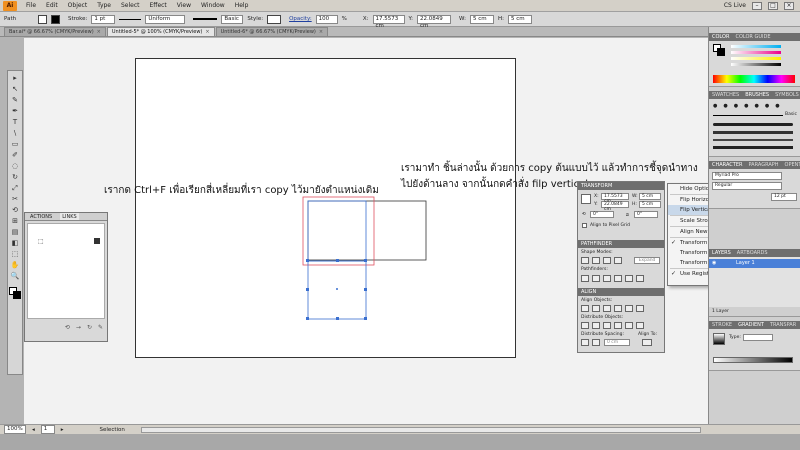  What do you see at coordinates (15, 133) in the screenshot?
I see `line-tool-icon: \` at bounding box center [15, 133].